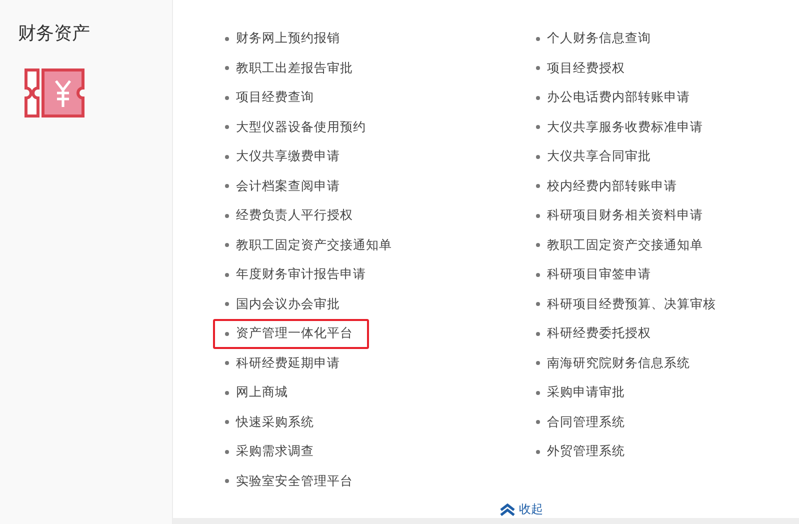 This screenshot has width=799, height=524. Describe the element at coordinates (595, 275) in the screenshot. I see `service-link: 科研项目审签申请` at that location.